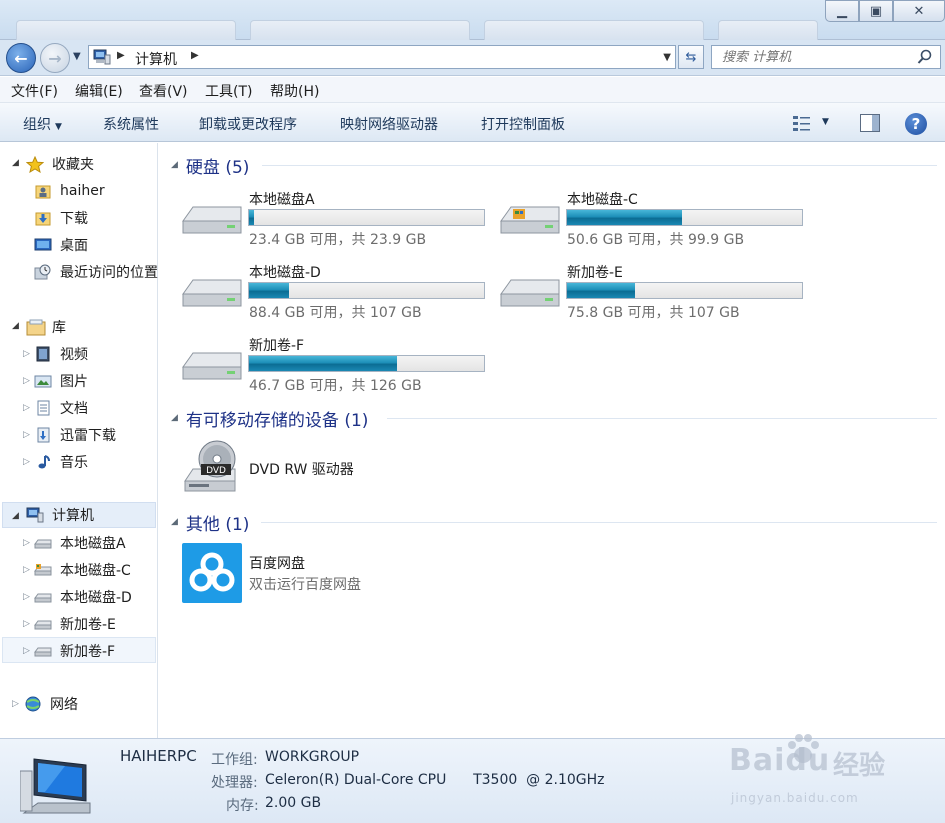 The image size is (945, 823). What do you see at coordinates (210, 523) in the screenshot?
I see `group-header-other: ◢ 其他 (1)` at bounding box center [210, 523].